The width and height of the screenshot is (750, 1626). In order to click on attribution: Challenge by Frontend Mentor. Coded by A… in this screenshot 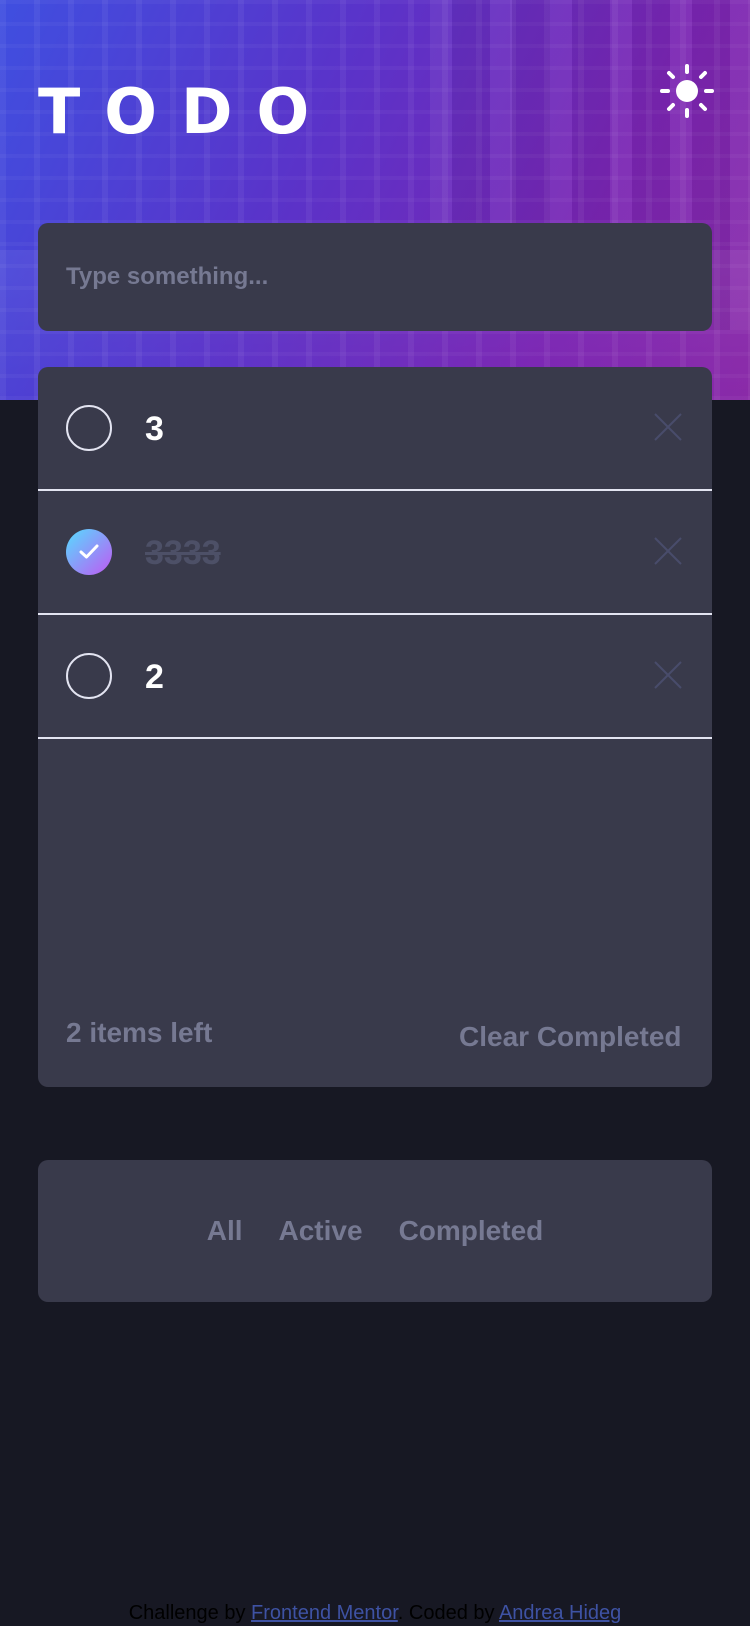, I will do `click(375, 1613)`.